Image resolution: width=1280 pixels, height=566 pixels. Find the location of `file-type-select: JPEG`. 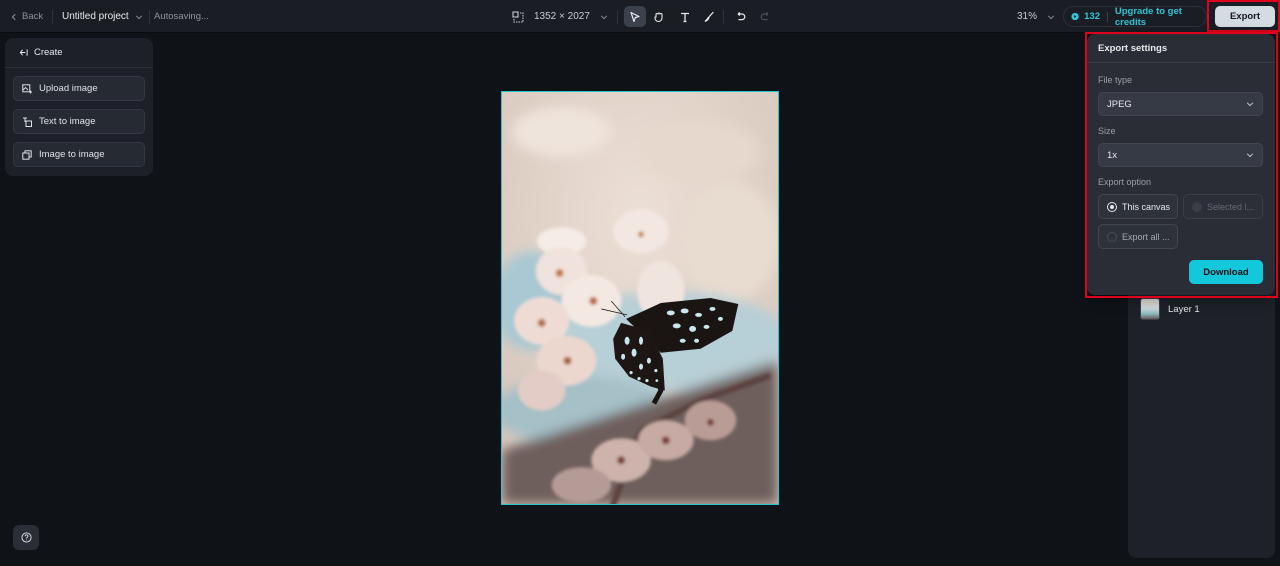

file-type-select: JPEG is located at coordinates (1180, 104).